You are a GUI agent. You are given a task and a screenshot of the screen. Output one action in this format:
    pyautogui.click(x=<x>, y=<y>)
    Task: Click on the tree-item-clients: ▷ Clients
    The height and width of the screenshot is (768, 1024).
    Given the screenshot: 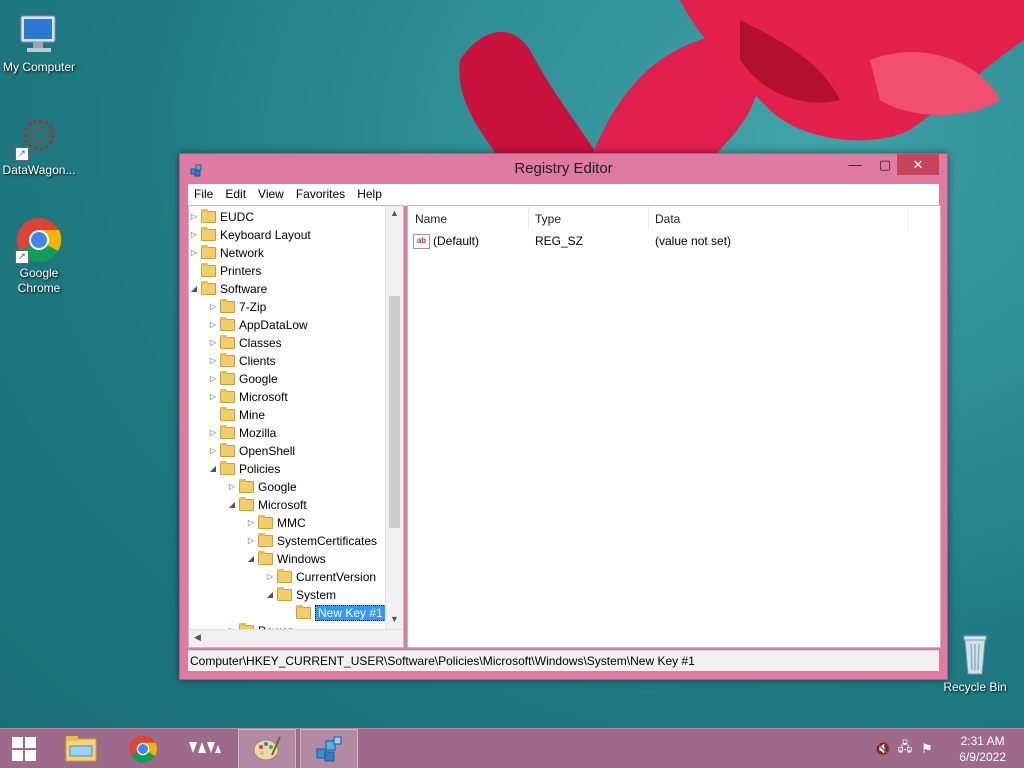 What is the action you would take?
    pyautogui.click(x=242, y=361)
    